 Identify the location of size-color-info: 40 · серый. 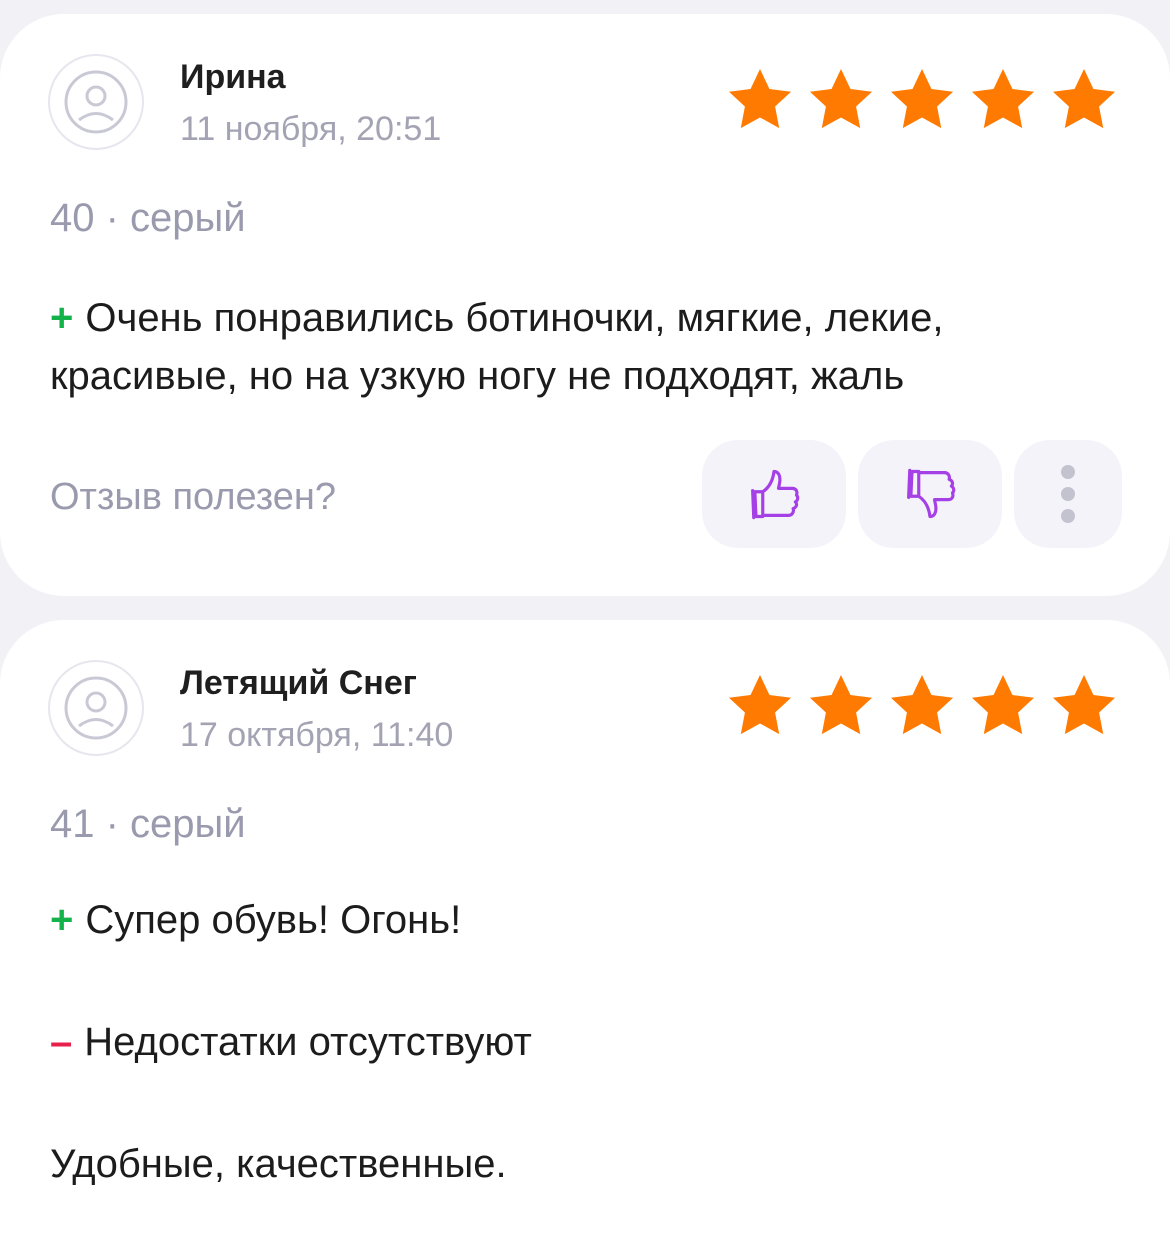
(148, 218).